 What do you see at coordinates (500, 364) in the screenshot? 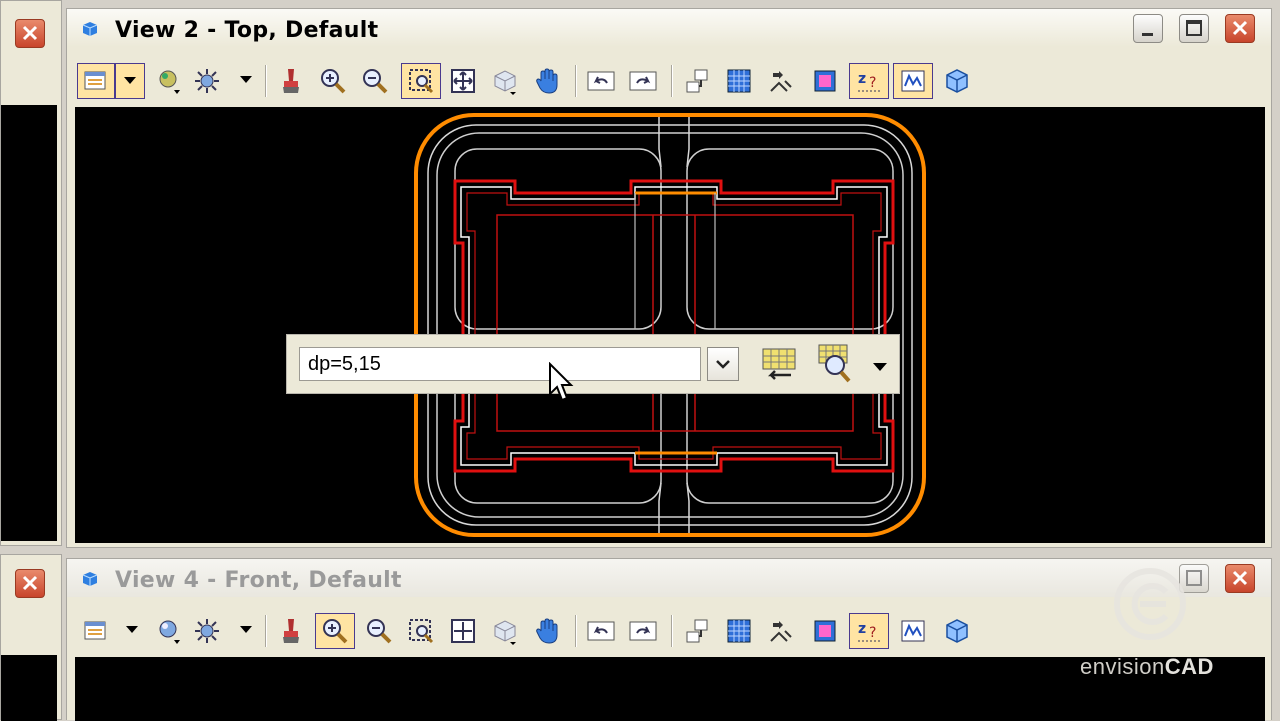
I see `keyin-input` at bounding box center [500, 364].